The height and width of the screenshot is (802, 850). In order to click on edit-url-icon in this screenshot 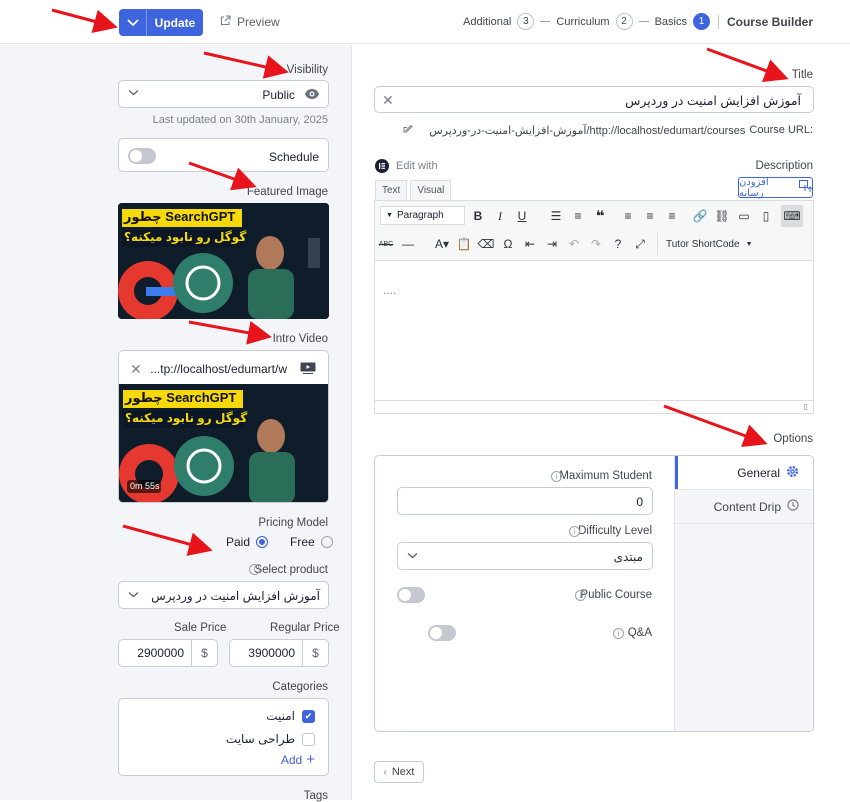, I will do `click(407, 131)`.